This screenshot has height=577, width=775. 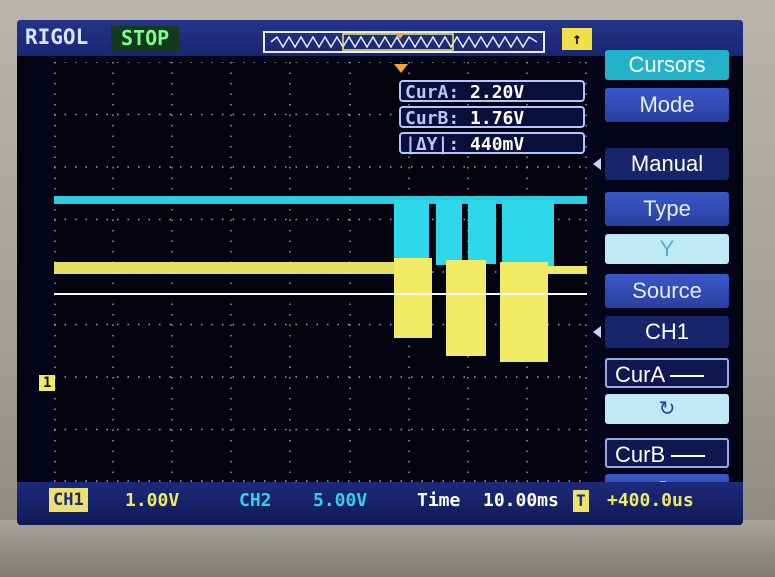 I want to click on mode-button: Mode, so click(x=667, y=105).